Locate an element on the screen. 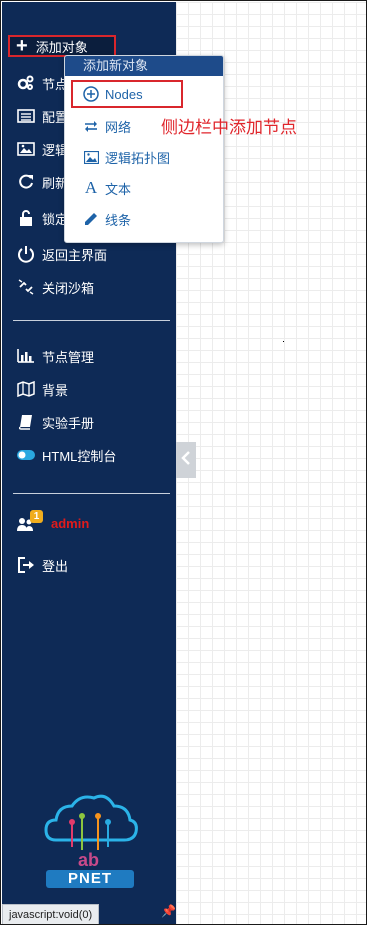 The height and width of the screenshot is (925, 367). status-bar-url: javascript:void(0) is located at coordinates (51, 914).